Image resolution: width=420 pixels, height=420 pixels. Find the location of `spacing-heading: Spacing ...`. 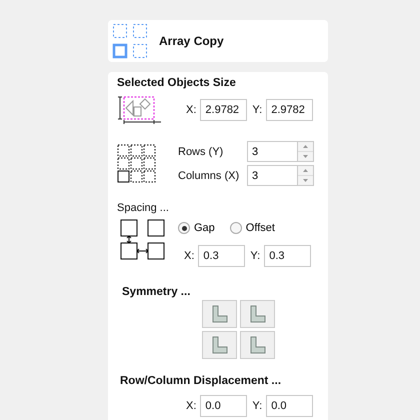

spacing-heading: Spacing ... is located at coordinates (143, 208).